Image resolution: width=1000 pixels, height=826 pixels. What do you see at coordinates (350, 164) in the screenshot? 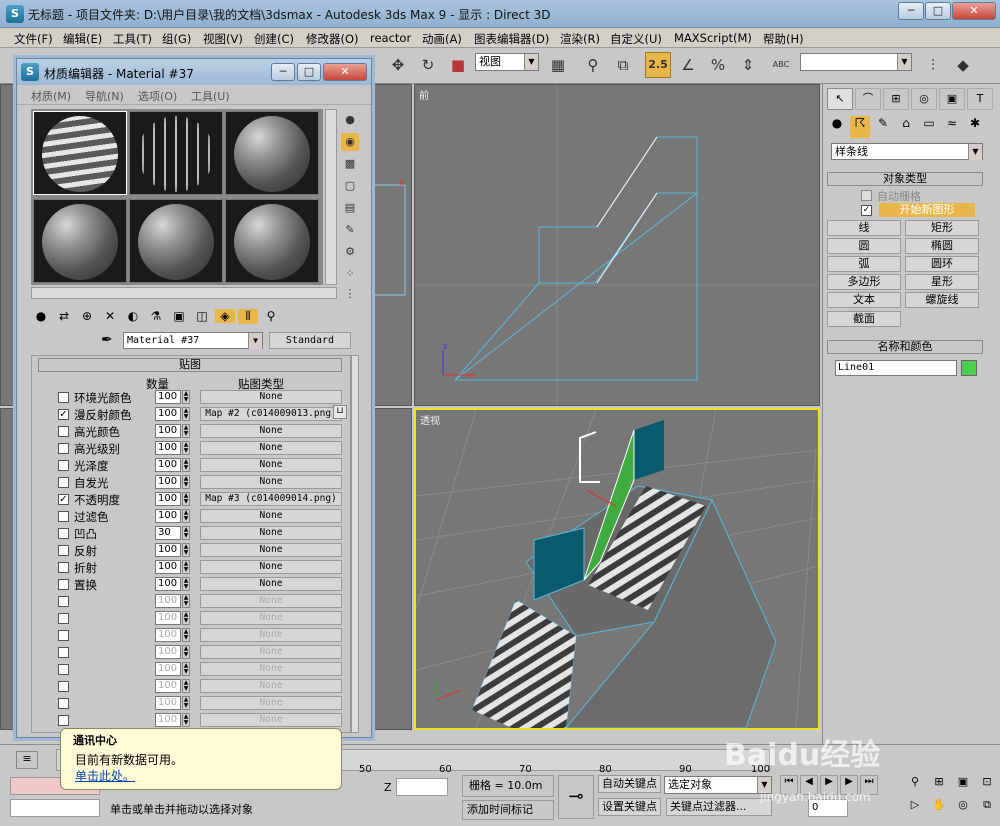
I see `background-icon: ▩` at bounding box center [350, 164].